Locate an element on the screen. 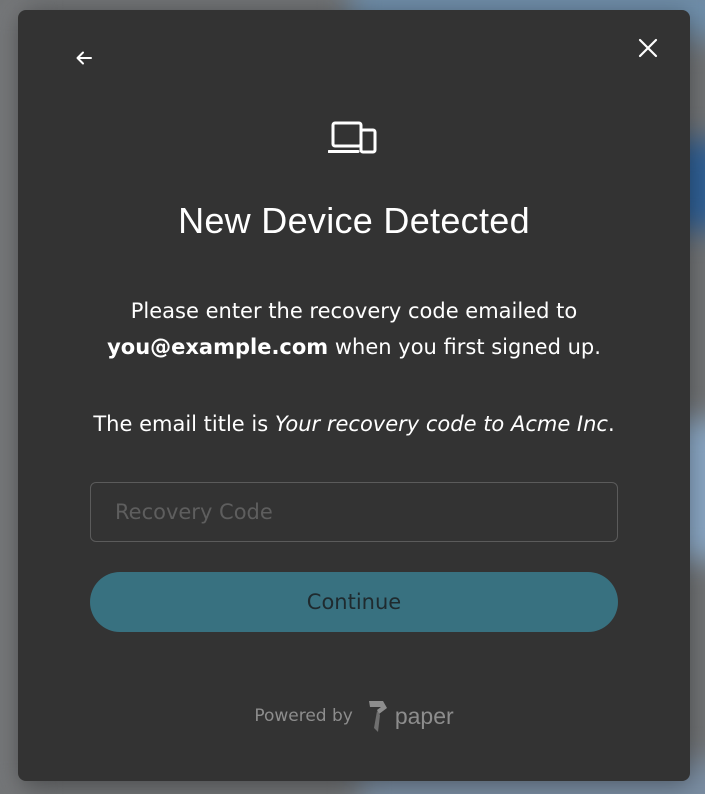 Image resolution: width=705 pixels, height=794 pixels. modal-title: New Device Detected is located at coordinates (354, 220).